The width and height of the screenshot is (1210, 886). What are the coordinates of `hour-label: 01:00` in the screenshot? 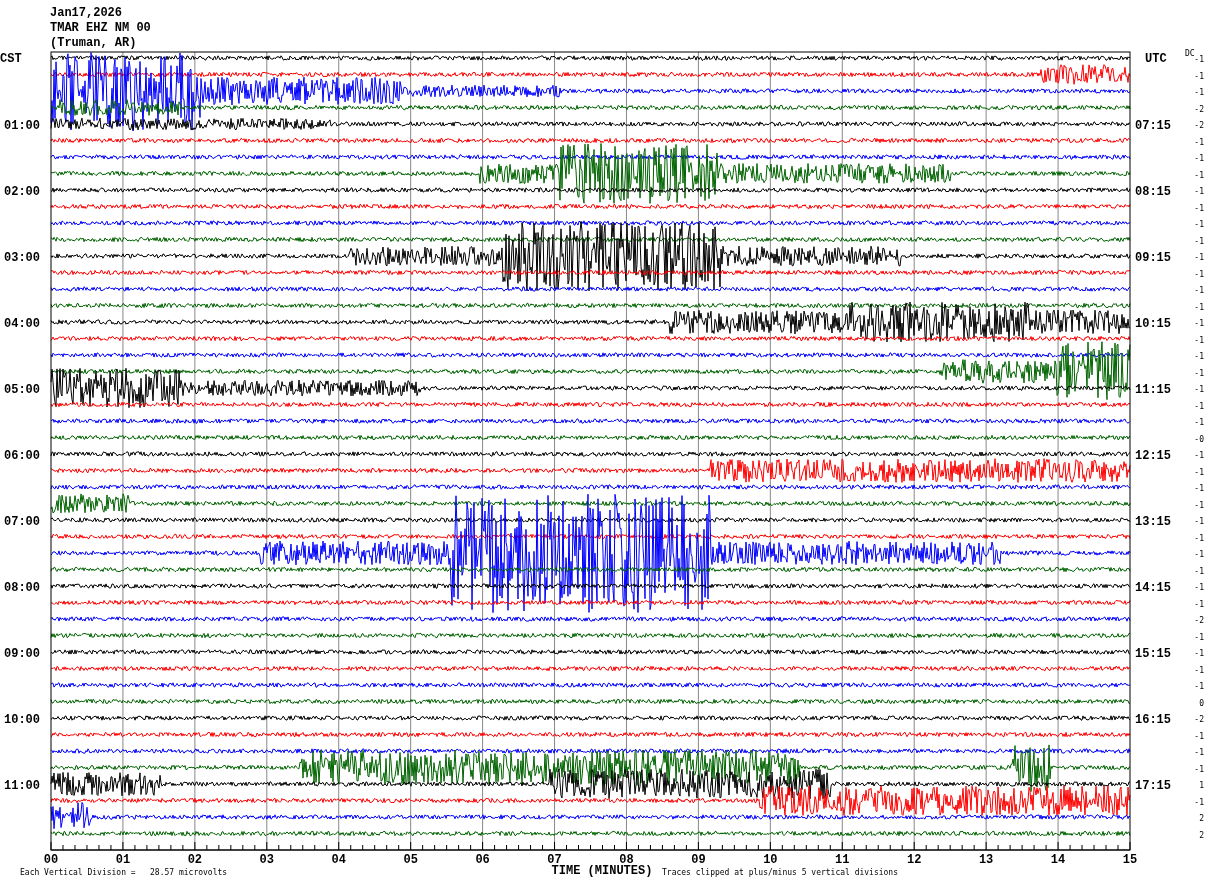 It's located at (22, 126).